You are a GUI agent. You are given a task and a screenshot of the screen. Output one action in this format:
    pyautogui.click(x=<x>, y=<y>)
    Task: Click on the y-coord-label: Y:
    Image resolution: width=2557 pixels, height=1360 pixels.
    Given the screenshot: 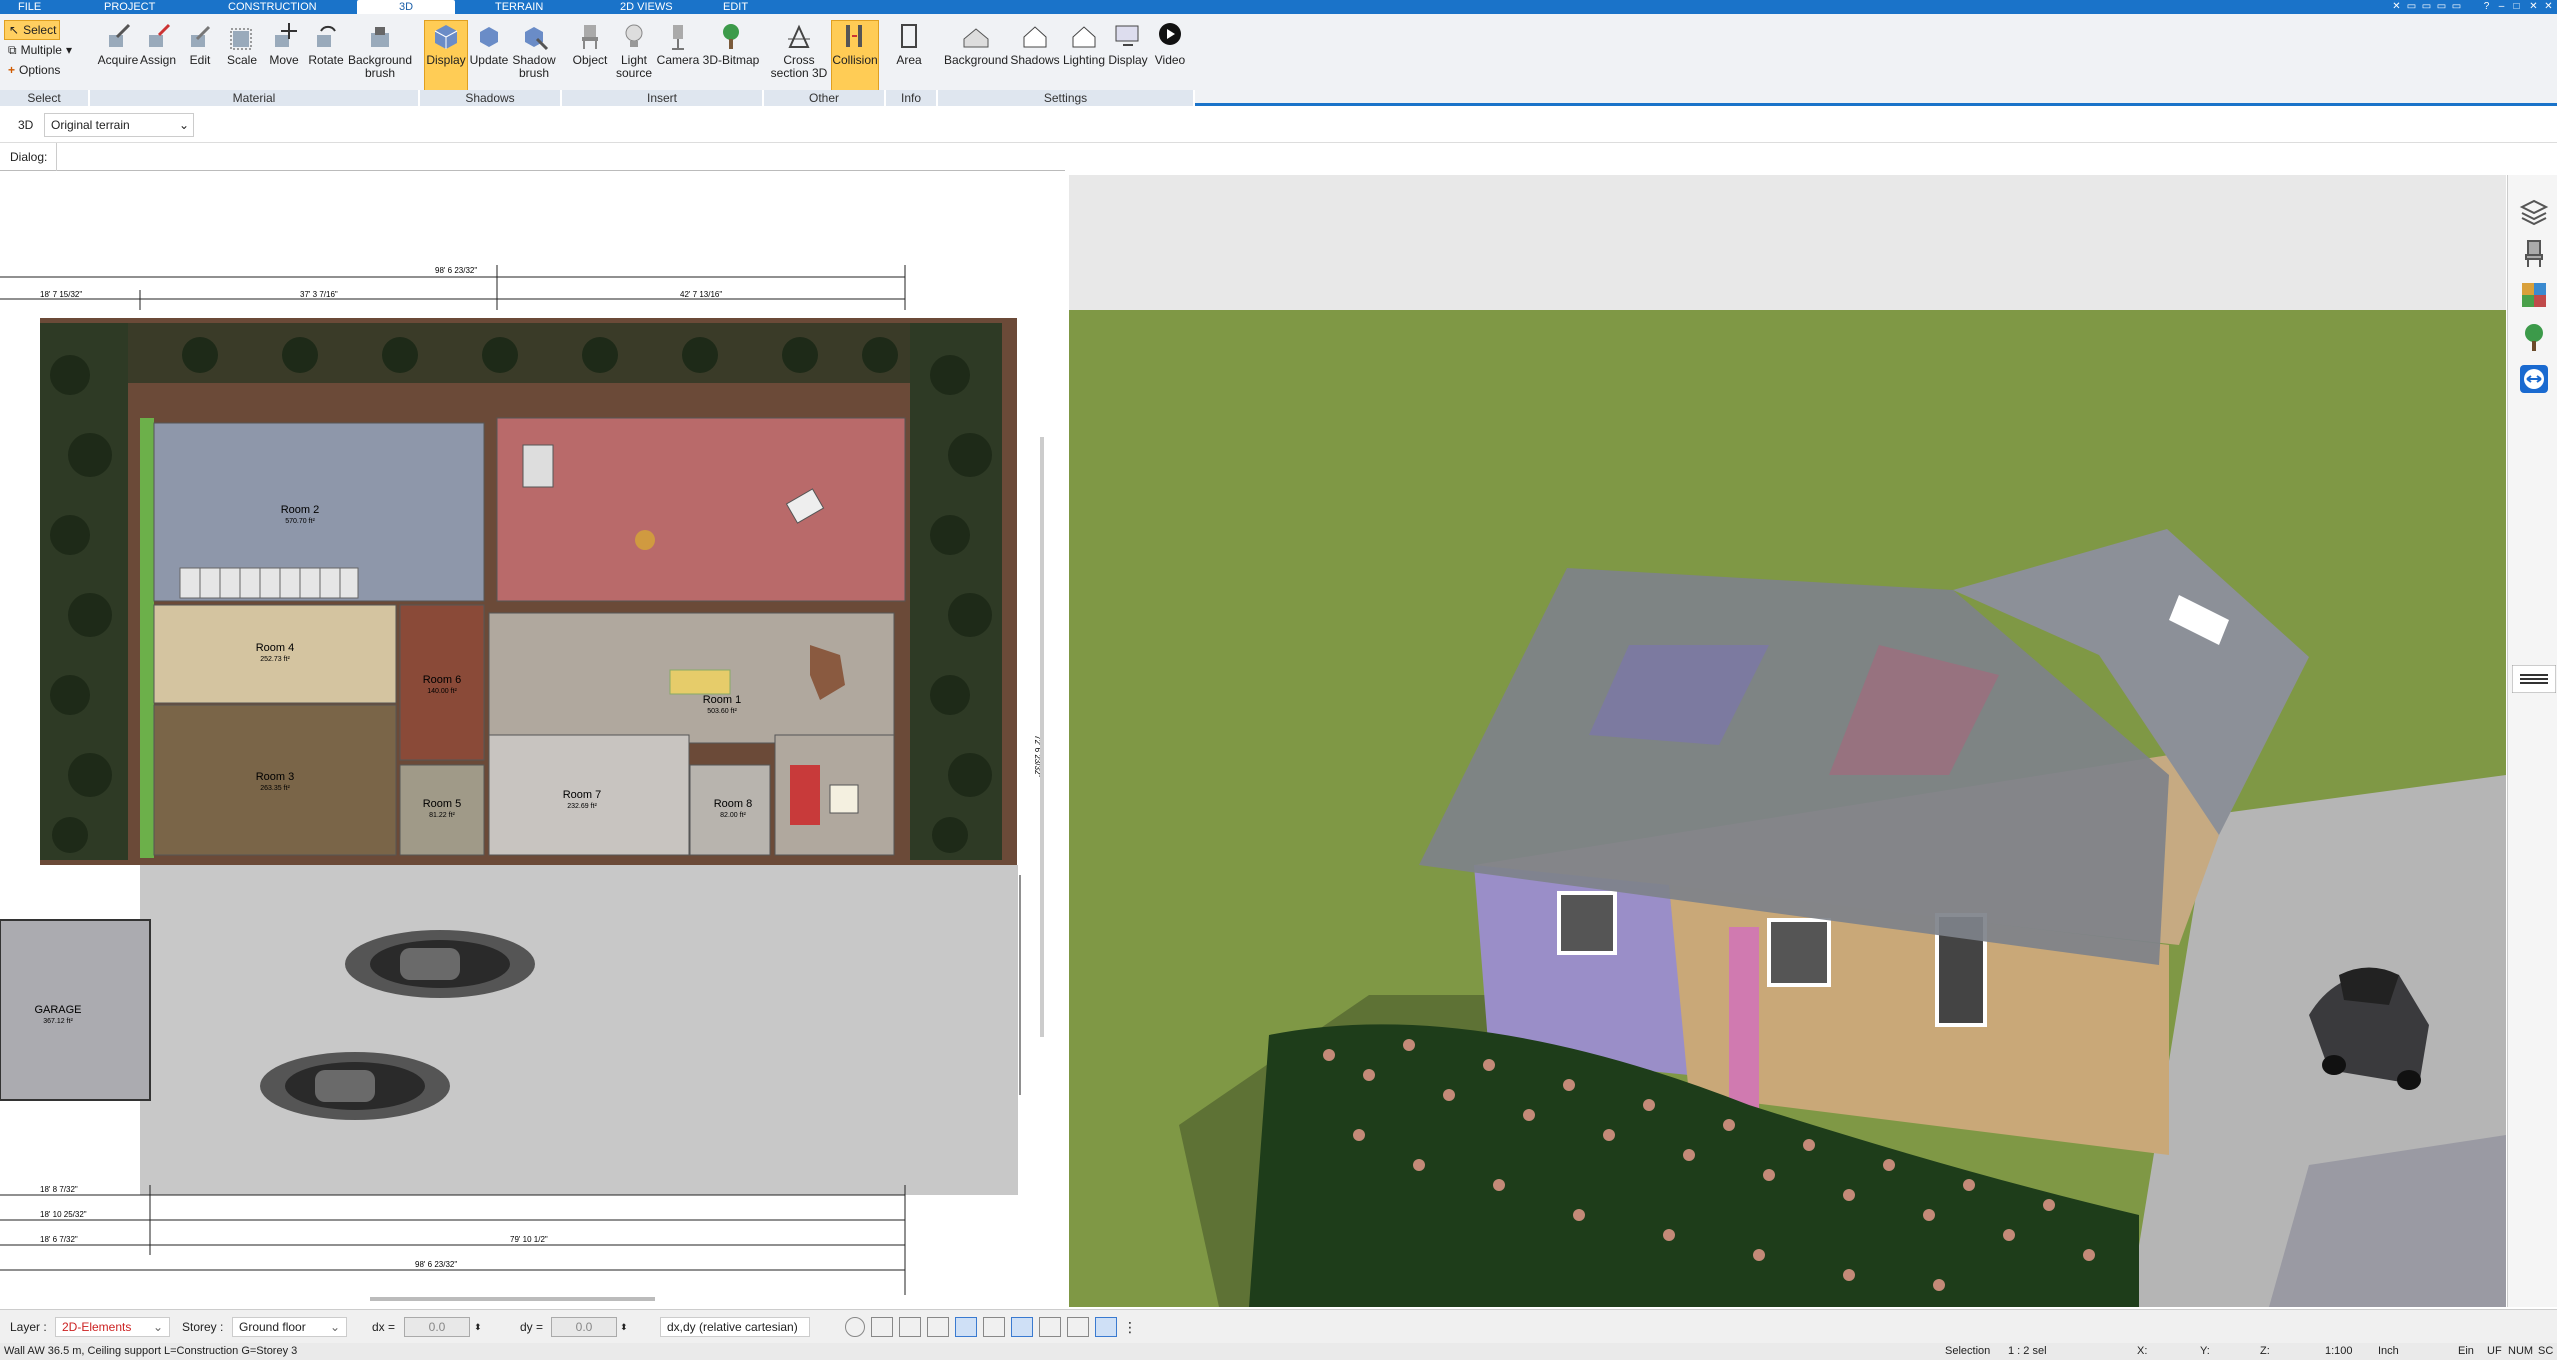 What is the action you would take?
    pyautogui.click(x=2205, y=1351)
    